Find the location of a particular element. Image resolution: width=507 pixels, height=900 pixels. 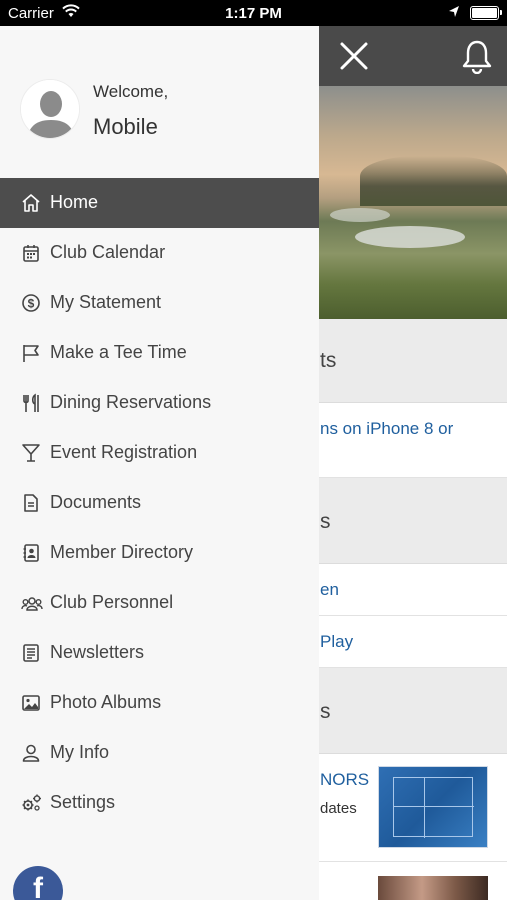

floor-plan-lines is located at coordinates (433, 807).